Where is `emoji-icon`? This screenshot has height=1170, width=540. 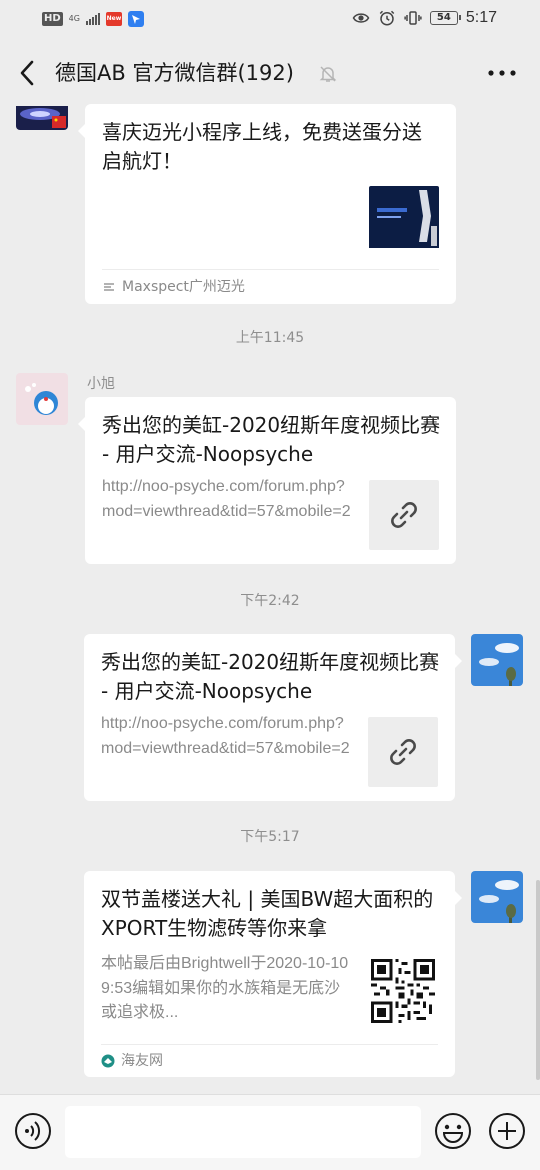 emoji-icon is located at coordinates (453, 1131).